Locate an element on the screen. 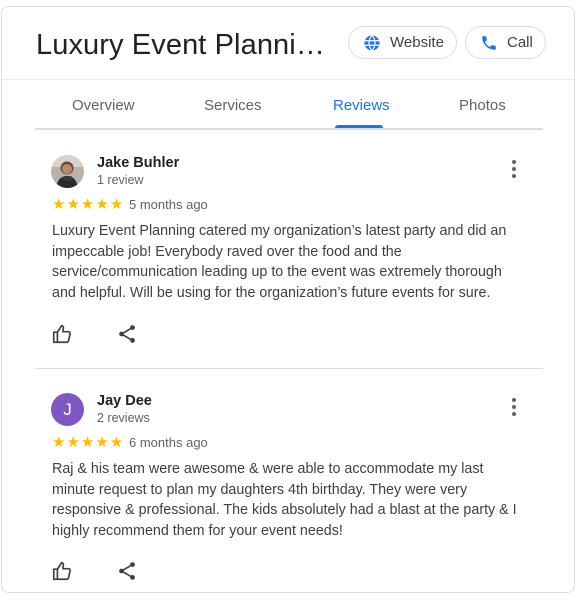 The image size is (580, 600). review-date: 5 months ago is located at coordinates (168, 204).